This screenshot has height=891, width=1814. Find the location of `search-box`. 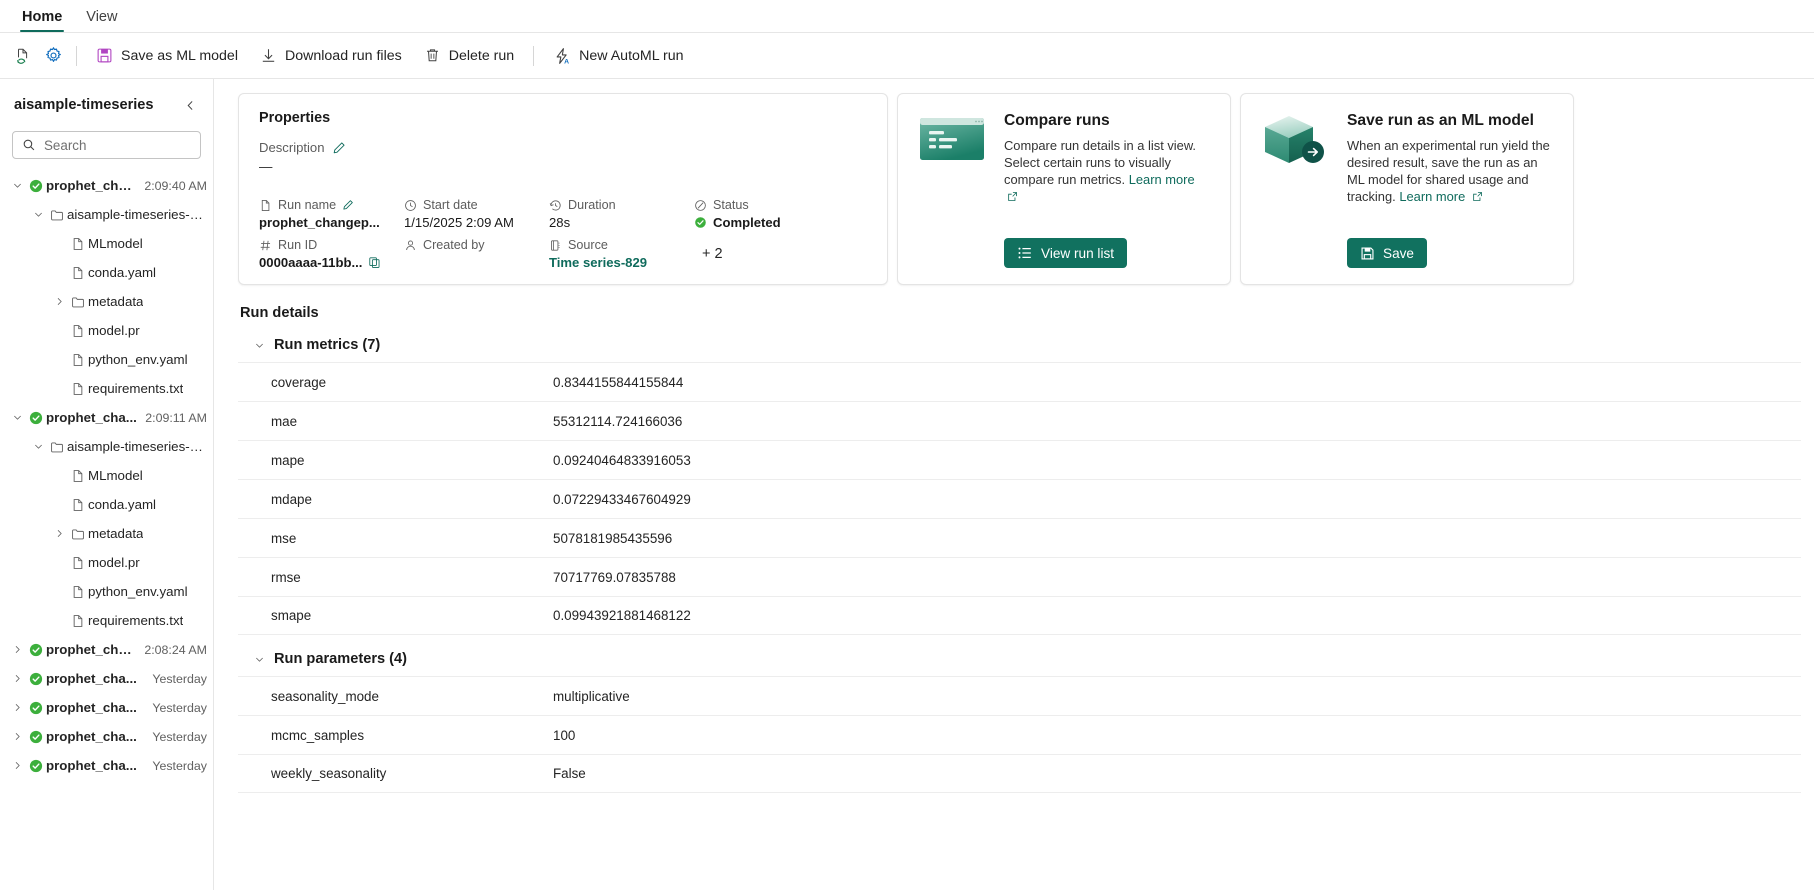

search-box is located at coordinates (106, 145).